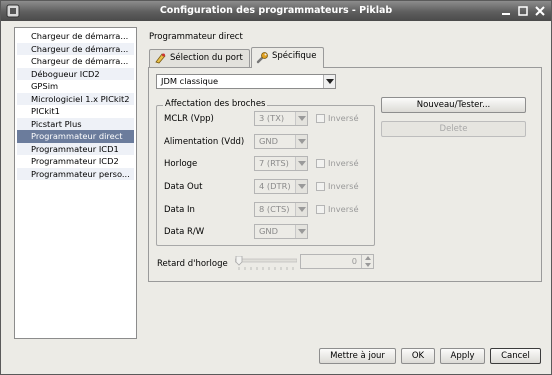 The height and width of the screenshot is (375, 552). Describe the element at coordinates (281, 141) in the screenshot. I see `vdd-pin-select: GND` at that location.